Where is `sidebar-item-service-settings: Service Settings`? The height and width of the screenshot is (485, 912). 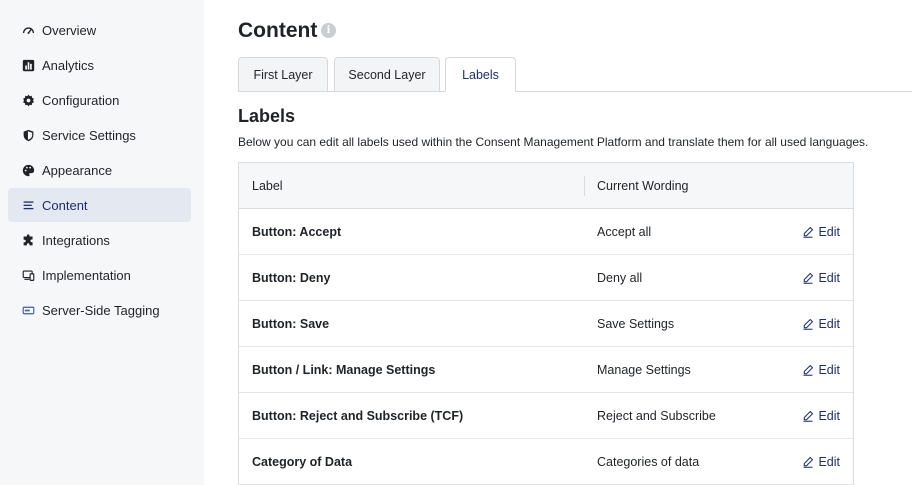
sidebar-item-service-settings: Service Settings is located at coordinates (99, 135).